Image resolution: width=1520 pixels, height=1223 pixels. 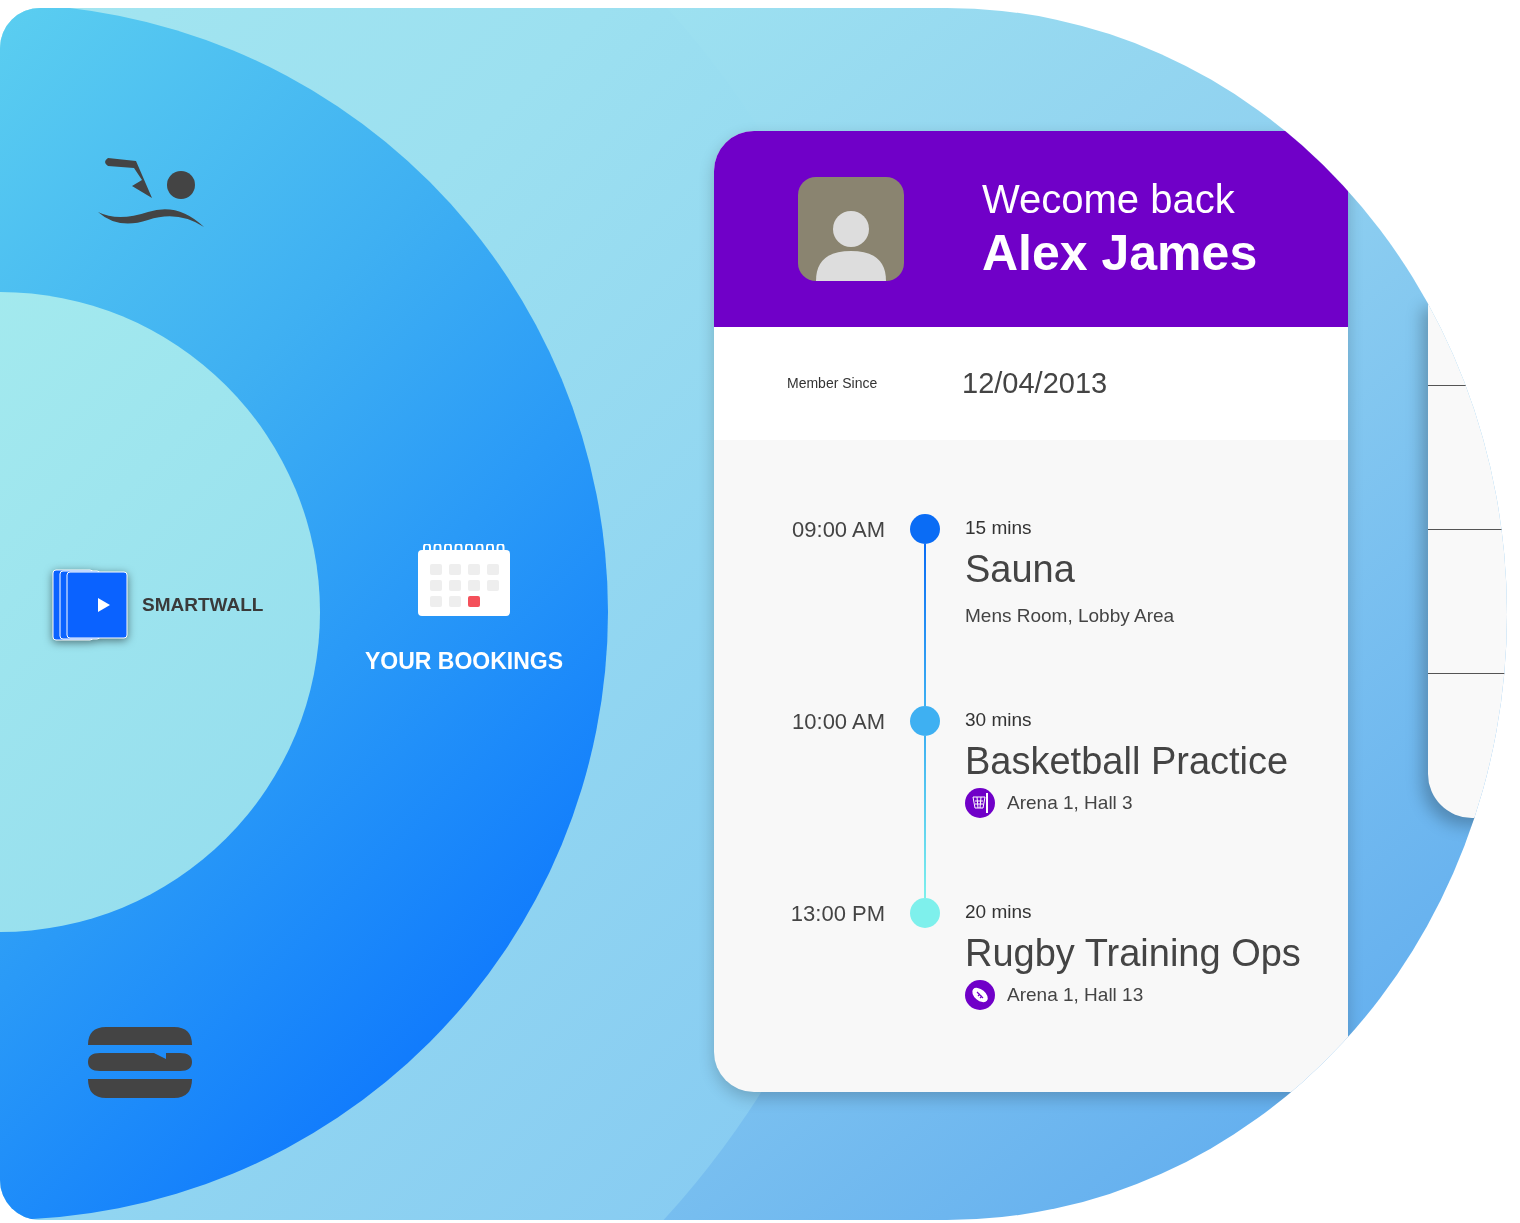 What do you see at coordinates (1133, 953) in the screenshot?
I see `booking-title: Rugby Training Ops` at bounding box center [1133, 953].